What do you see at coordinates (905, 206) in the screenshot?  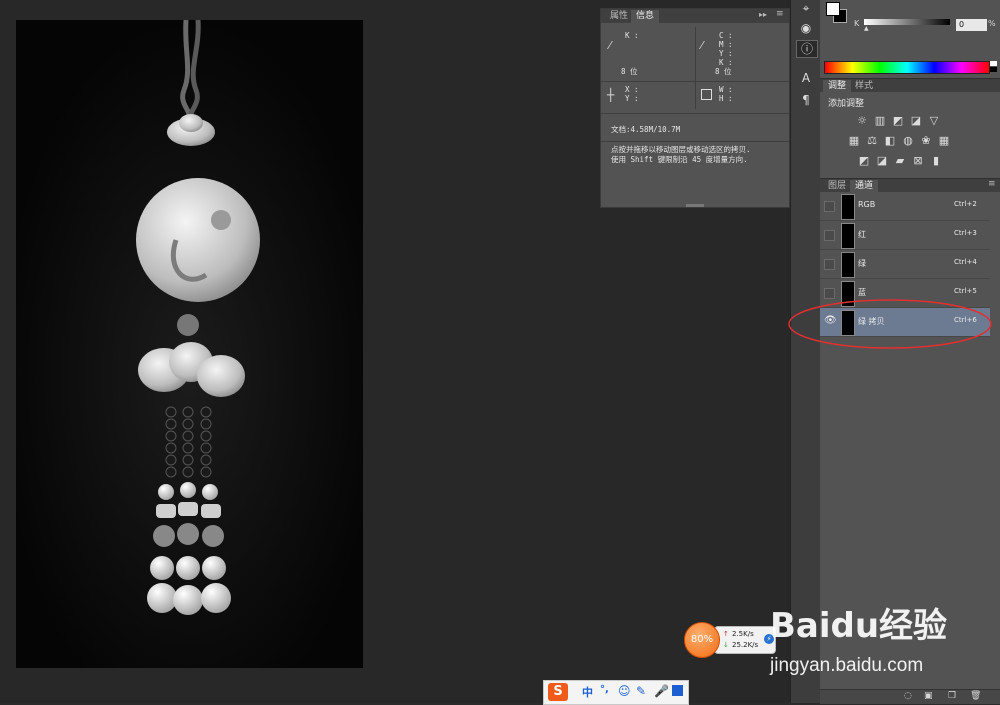 I see `channel-row: RGB Ctrl+2` at bounding box center [905, 206].